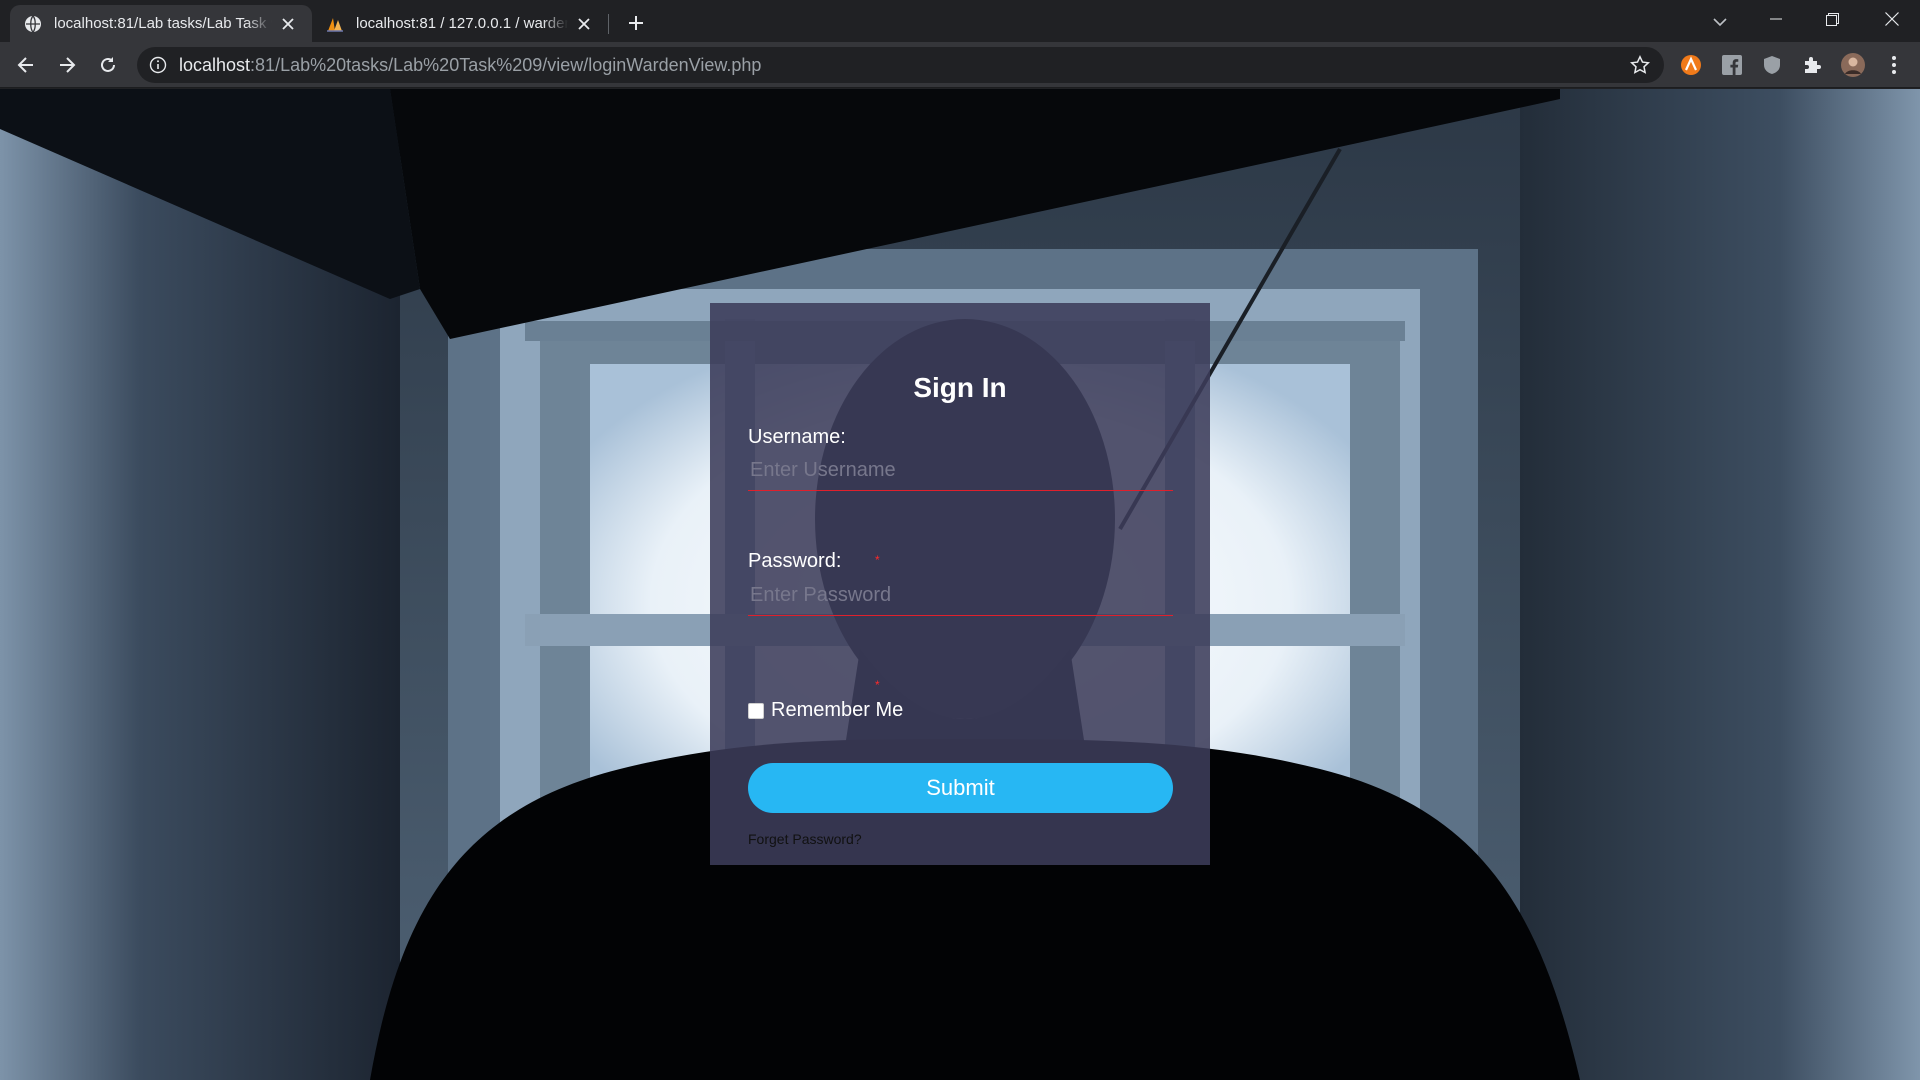  What do you see at coordinates (1772, 65) in the screenshot?
I see `shield-icon` at bounding box center [1772, 65].